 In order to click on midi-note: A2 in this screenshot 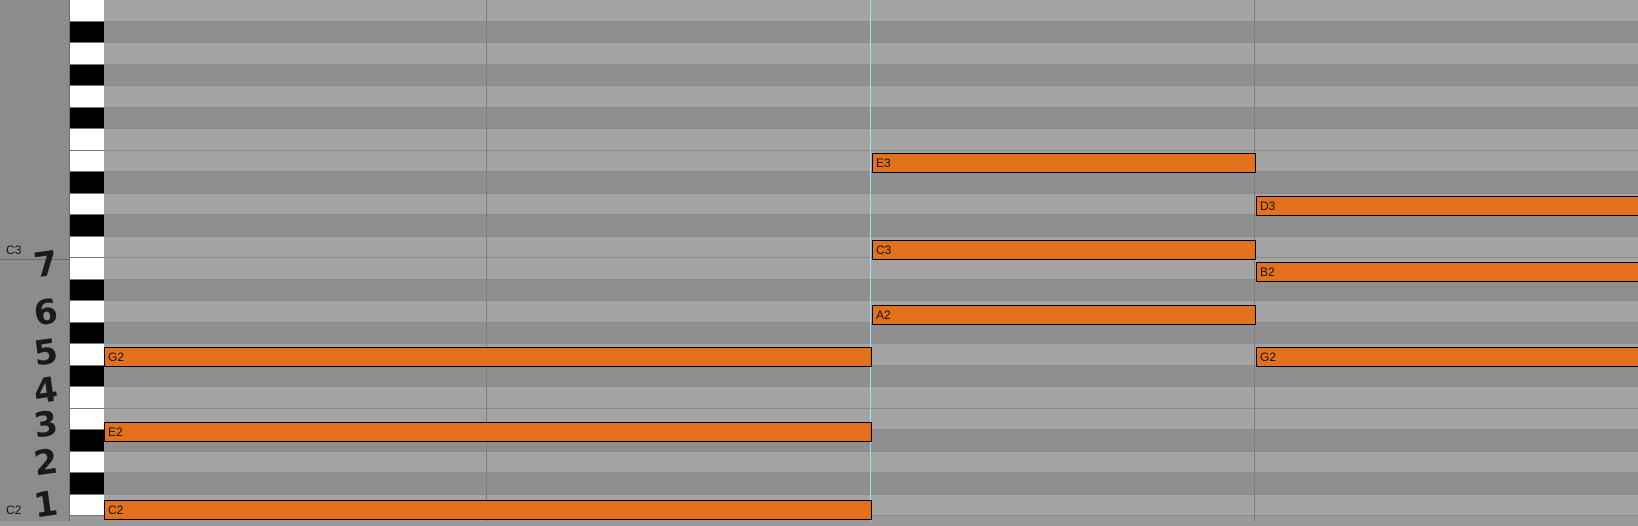, I will do `click(1064, 315)`.